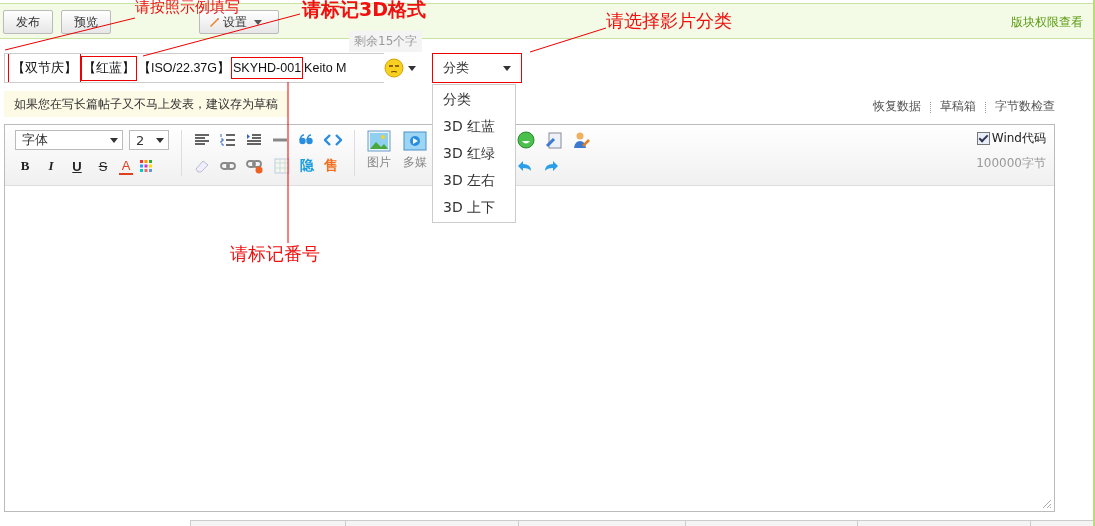 The image size is (1095, 526). What do you see at coordinates (474, 153) in the screenshot?
I see `dropdown-option: 3D 红绿` at bounding box center [474, 153].